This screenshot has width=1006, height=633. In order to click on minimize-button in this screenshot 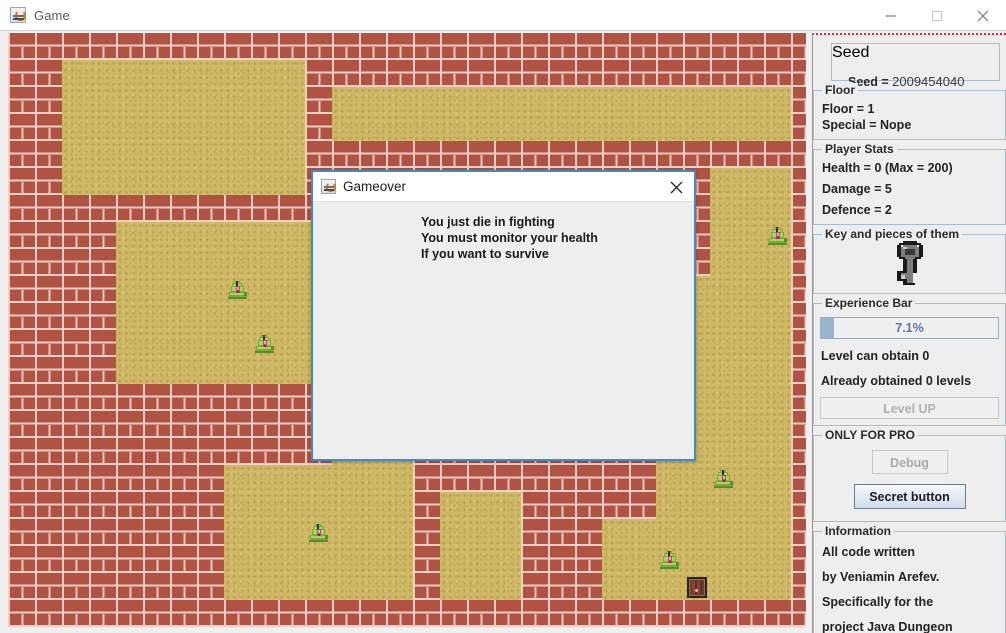, I will do `click(891, 15)`.